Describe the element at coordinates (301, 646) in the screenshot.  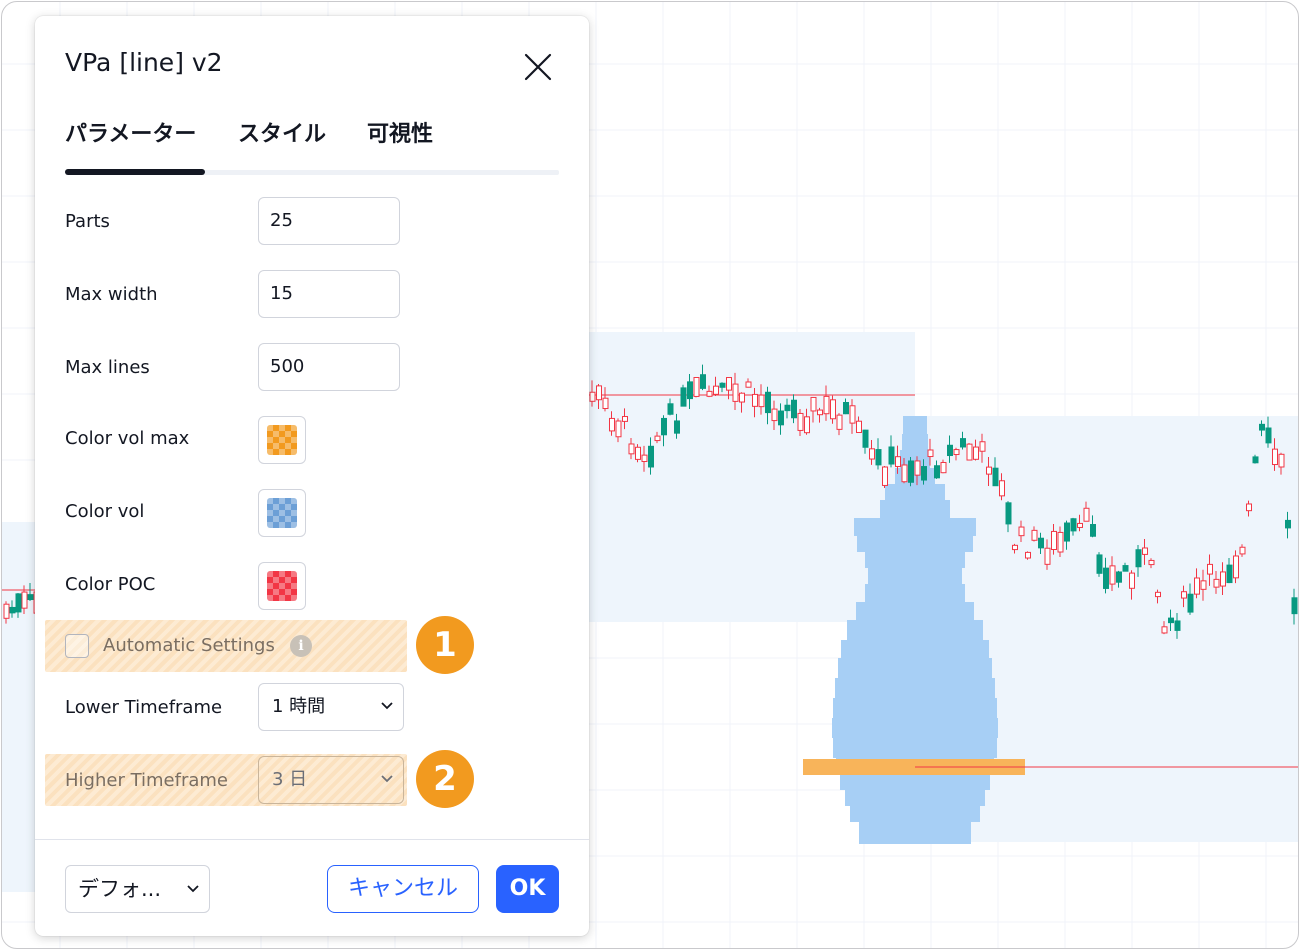
I see `info-icon: i` at that location.